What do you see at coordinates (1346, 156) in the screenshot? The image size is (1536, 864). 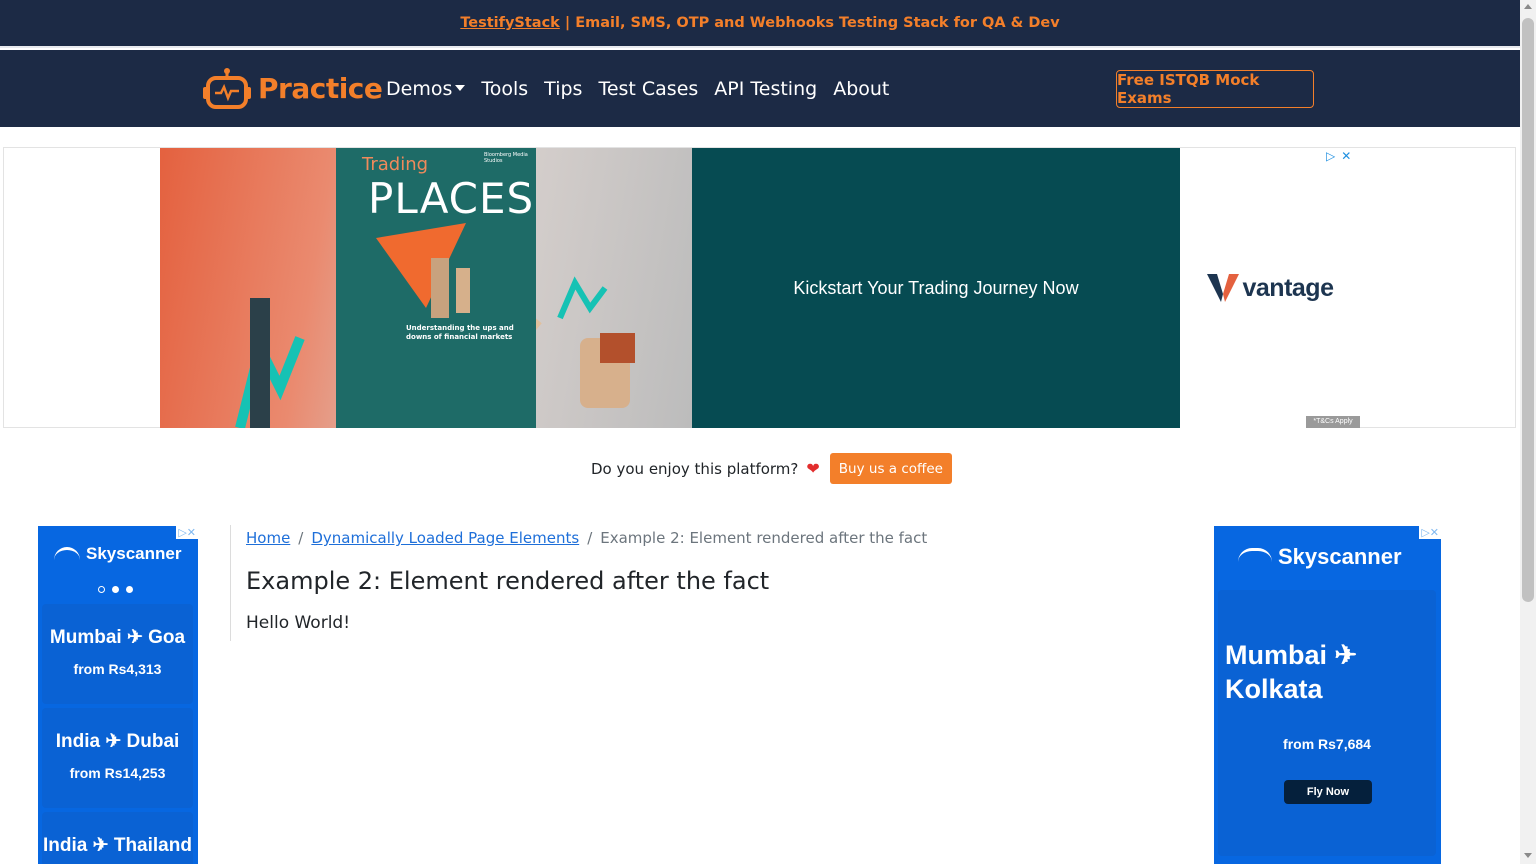 I see `close-icon: ✕` at bounding box center [1346, 156].